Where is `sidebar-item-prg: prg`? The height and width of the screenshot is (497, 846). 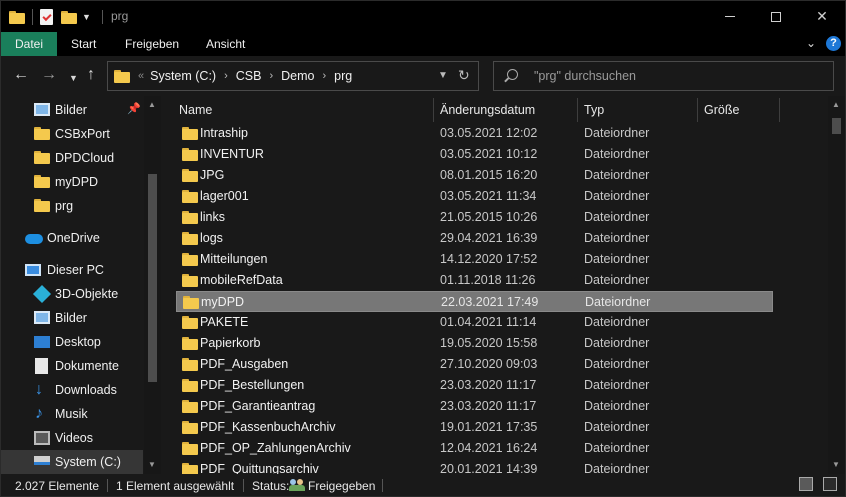 sidebar-item-prg: prg is located at coordinates (71, 206).